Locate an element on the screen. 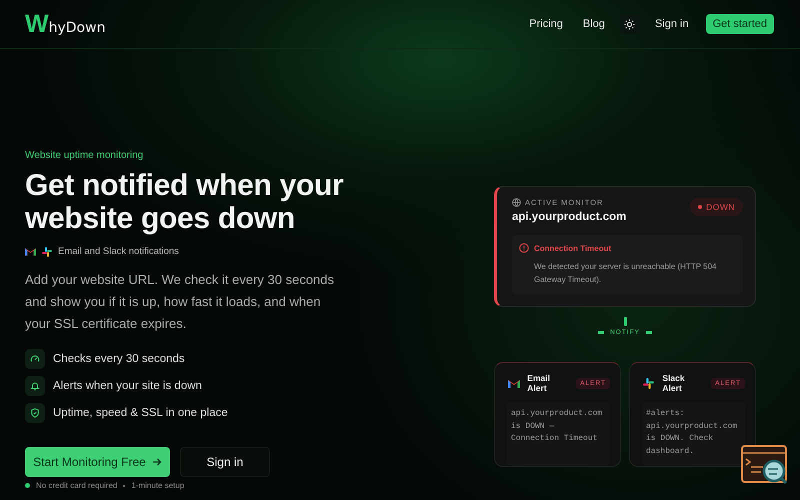  logo: WhyDown is located at coordinates (65, 24).